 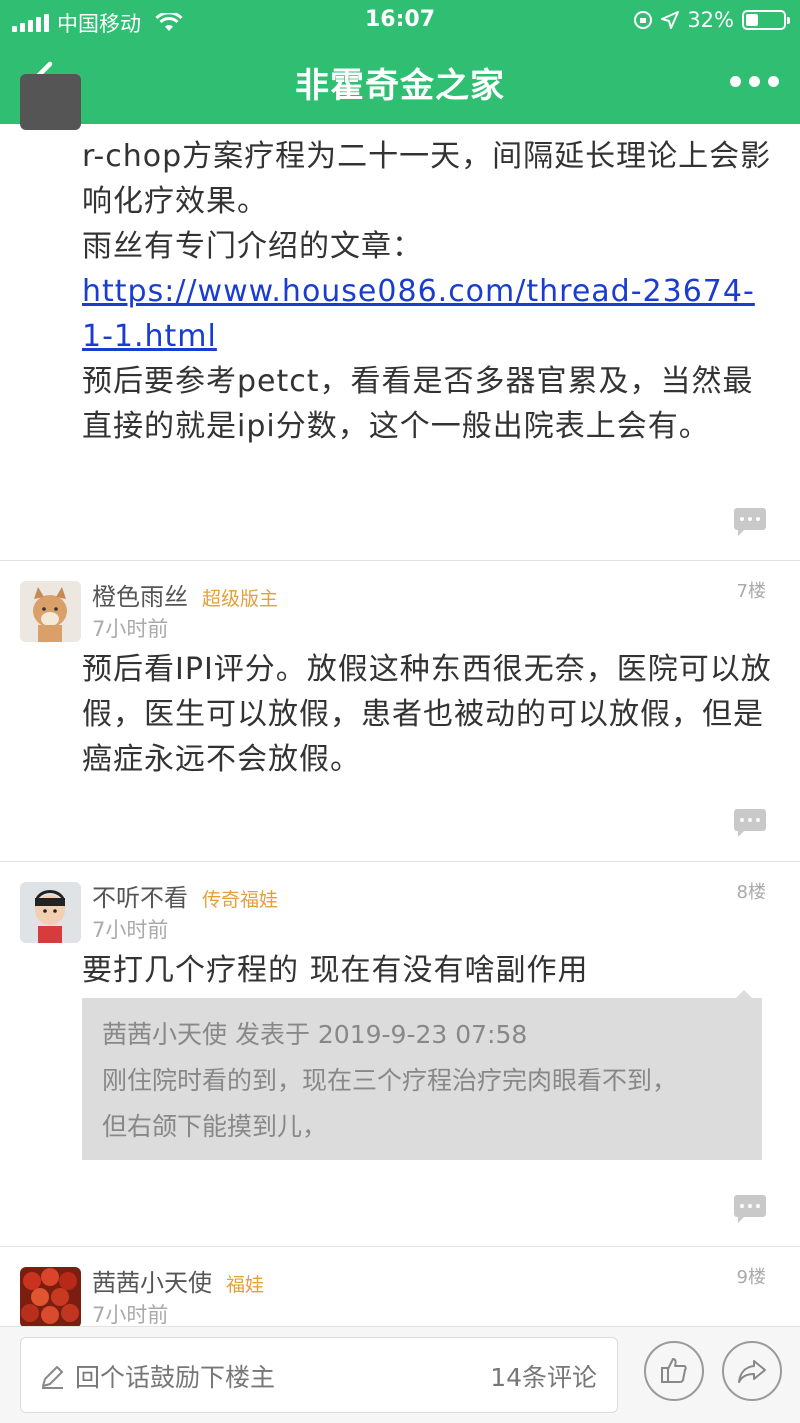 I want to click on status-bar: 中国移动 16:07 32%, so click(x=400, y=20).